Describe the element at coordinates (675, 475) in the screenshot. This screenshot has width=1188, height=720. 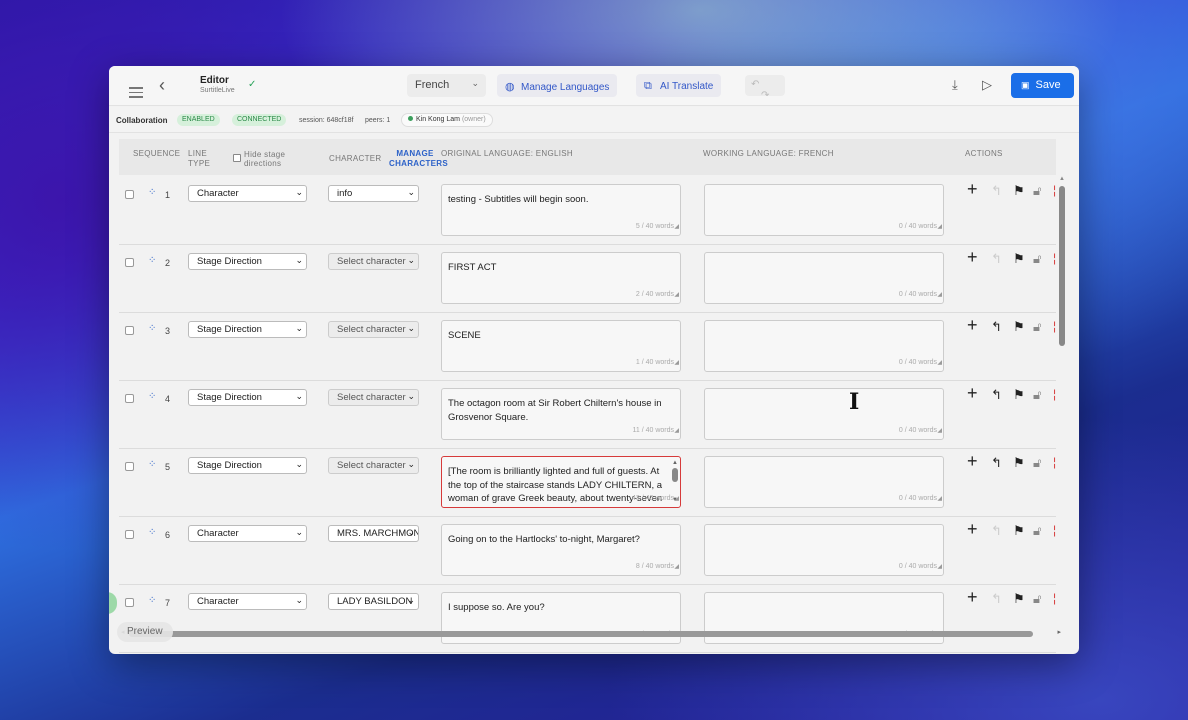
I see `textarea-scroll-thumb` at that location.